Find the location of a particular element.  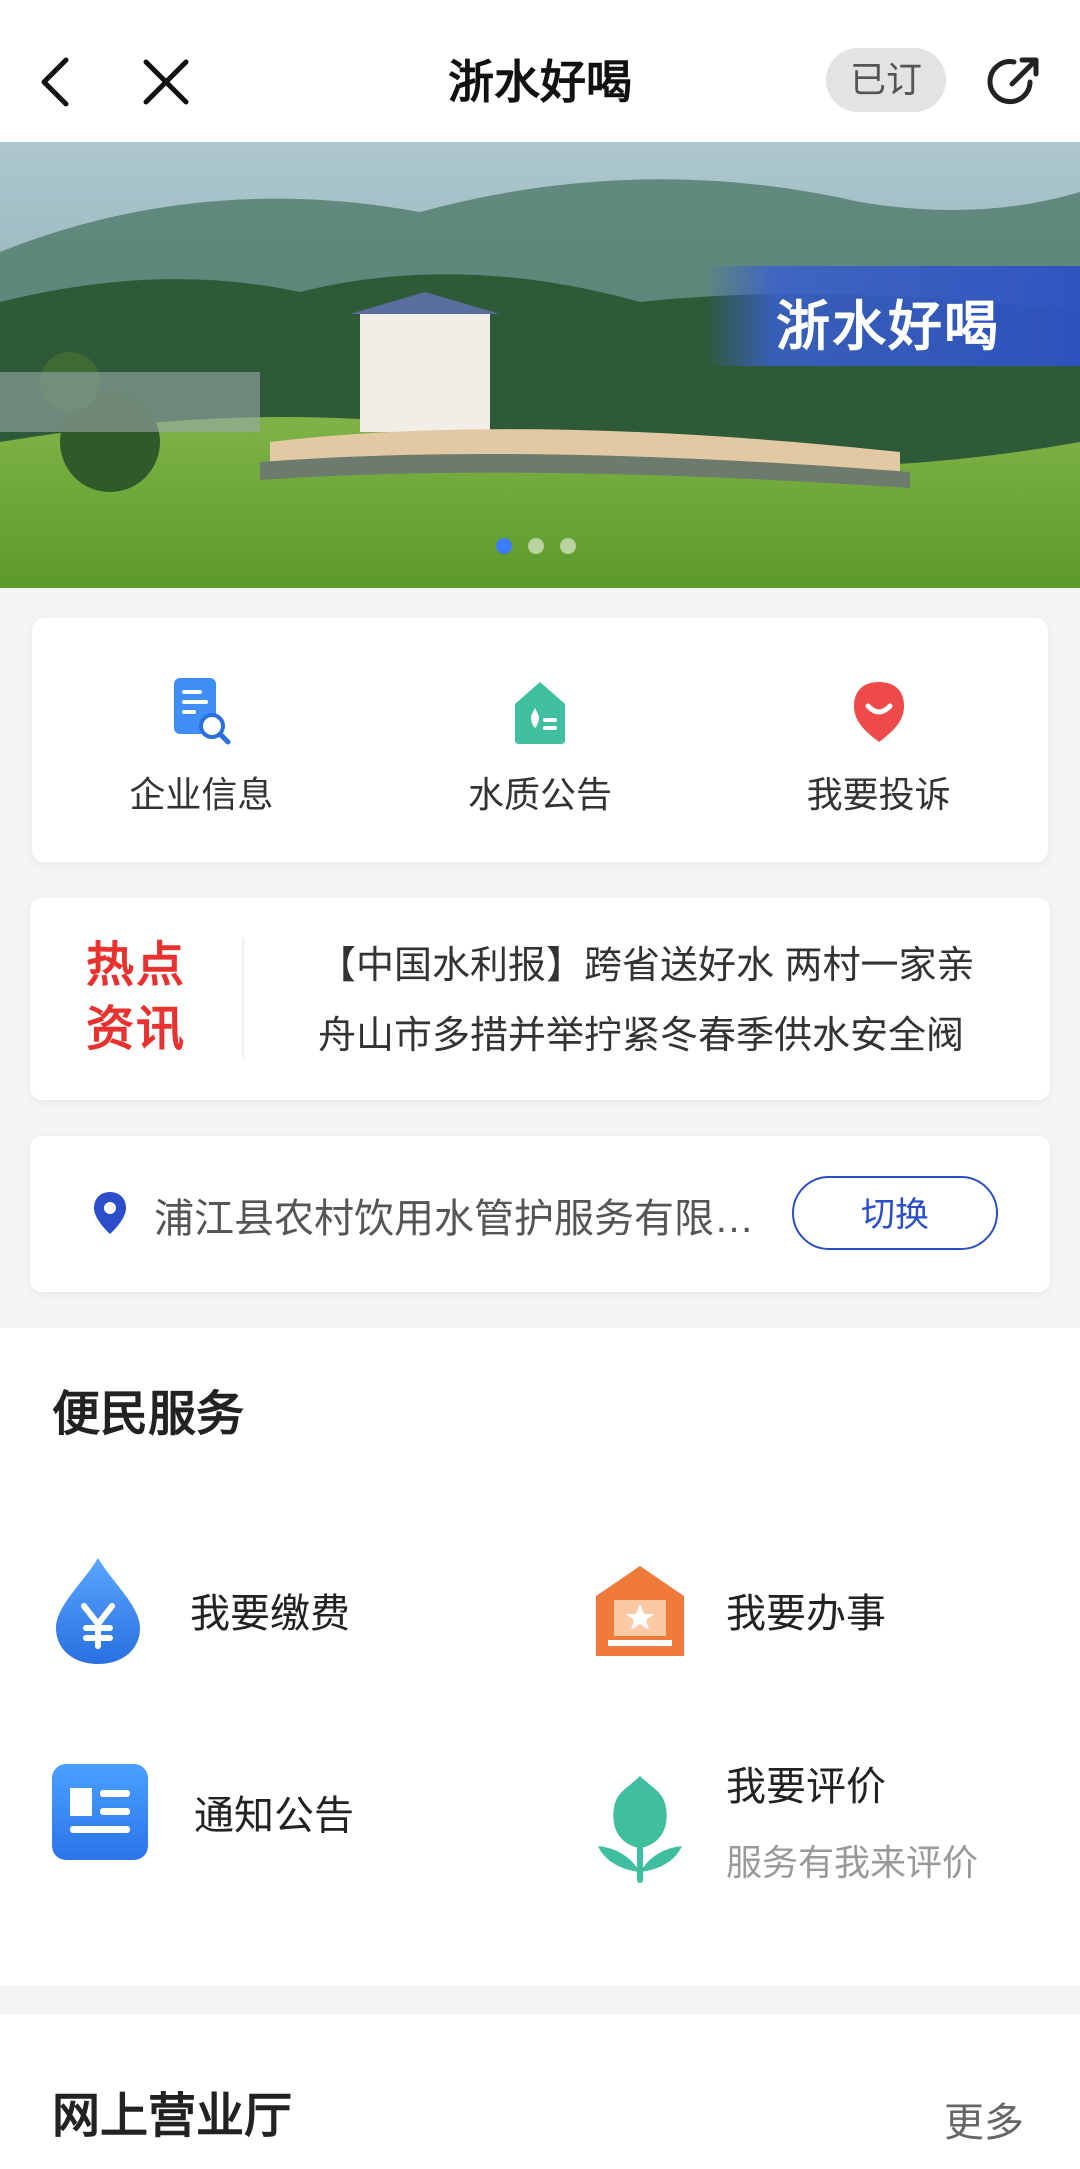

hot-news-badge-line: 资讯 is located at coordinates (136, 1029).